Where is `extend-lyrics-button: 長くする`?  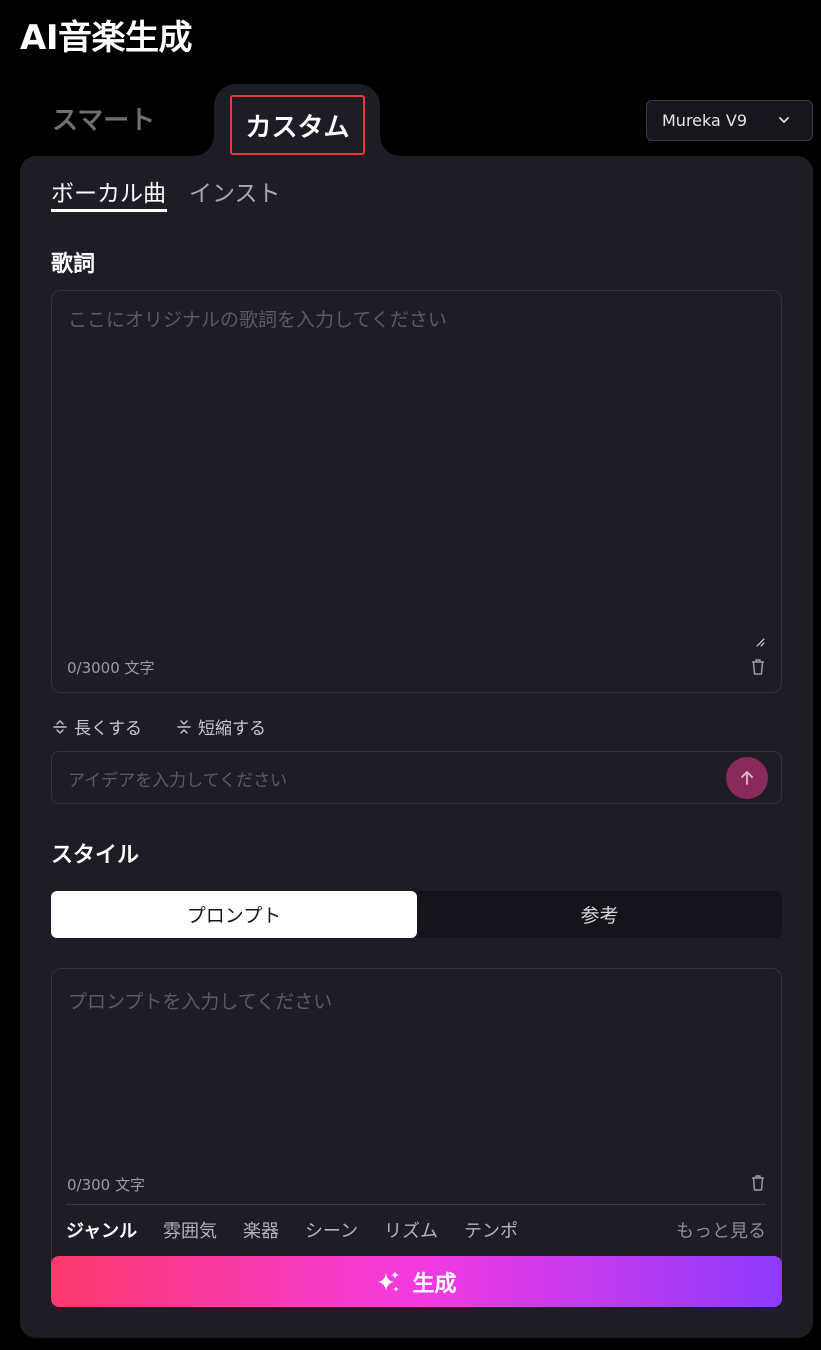 extend-lyrics-button: 長くする is located at coordinates (97, 726).